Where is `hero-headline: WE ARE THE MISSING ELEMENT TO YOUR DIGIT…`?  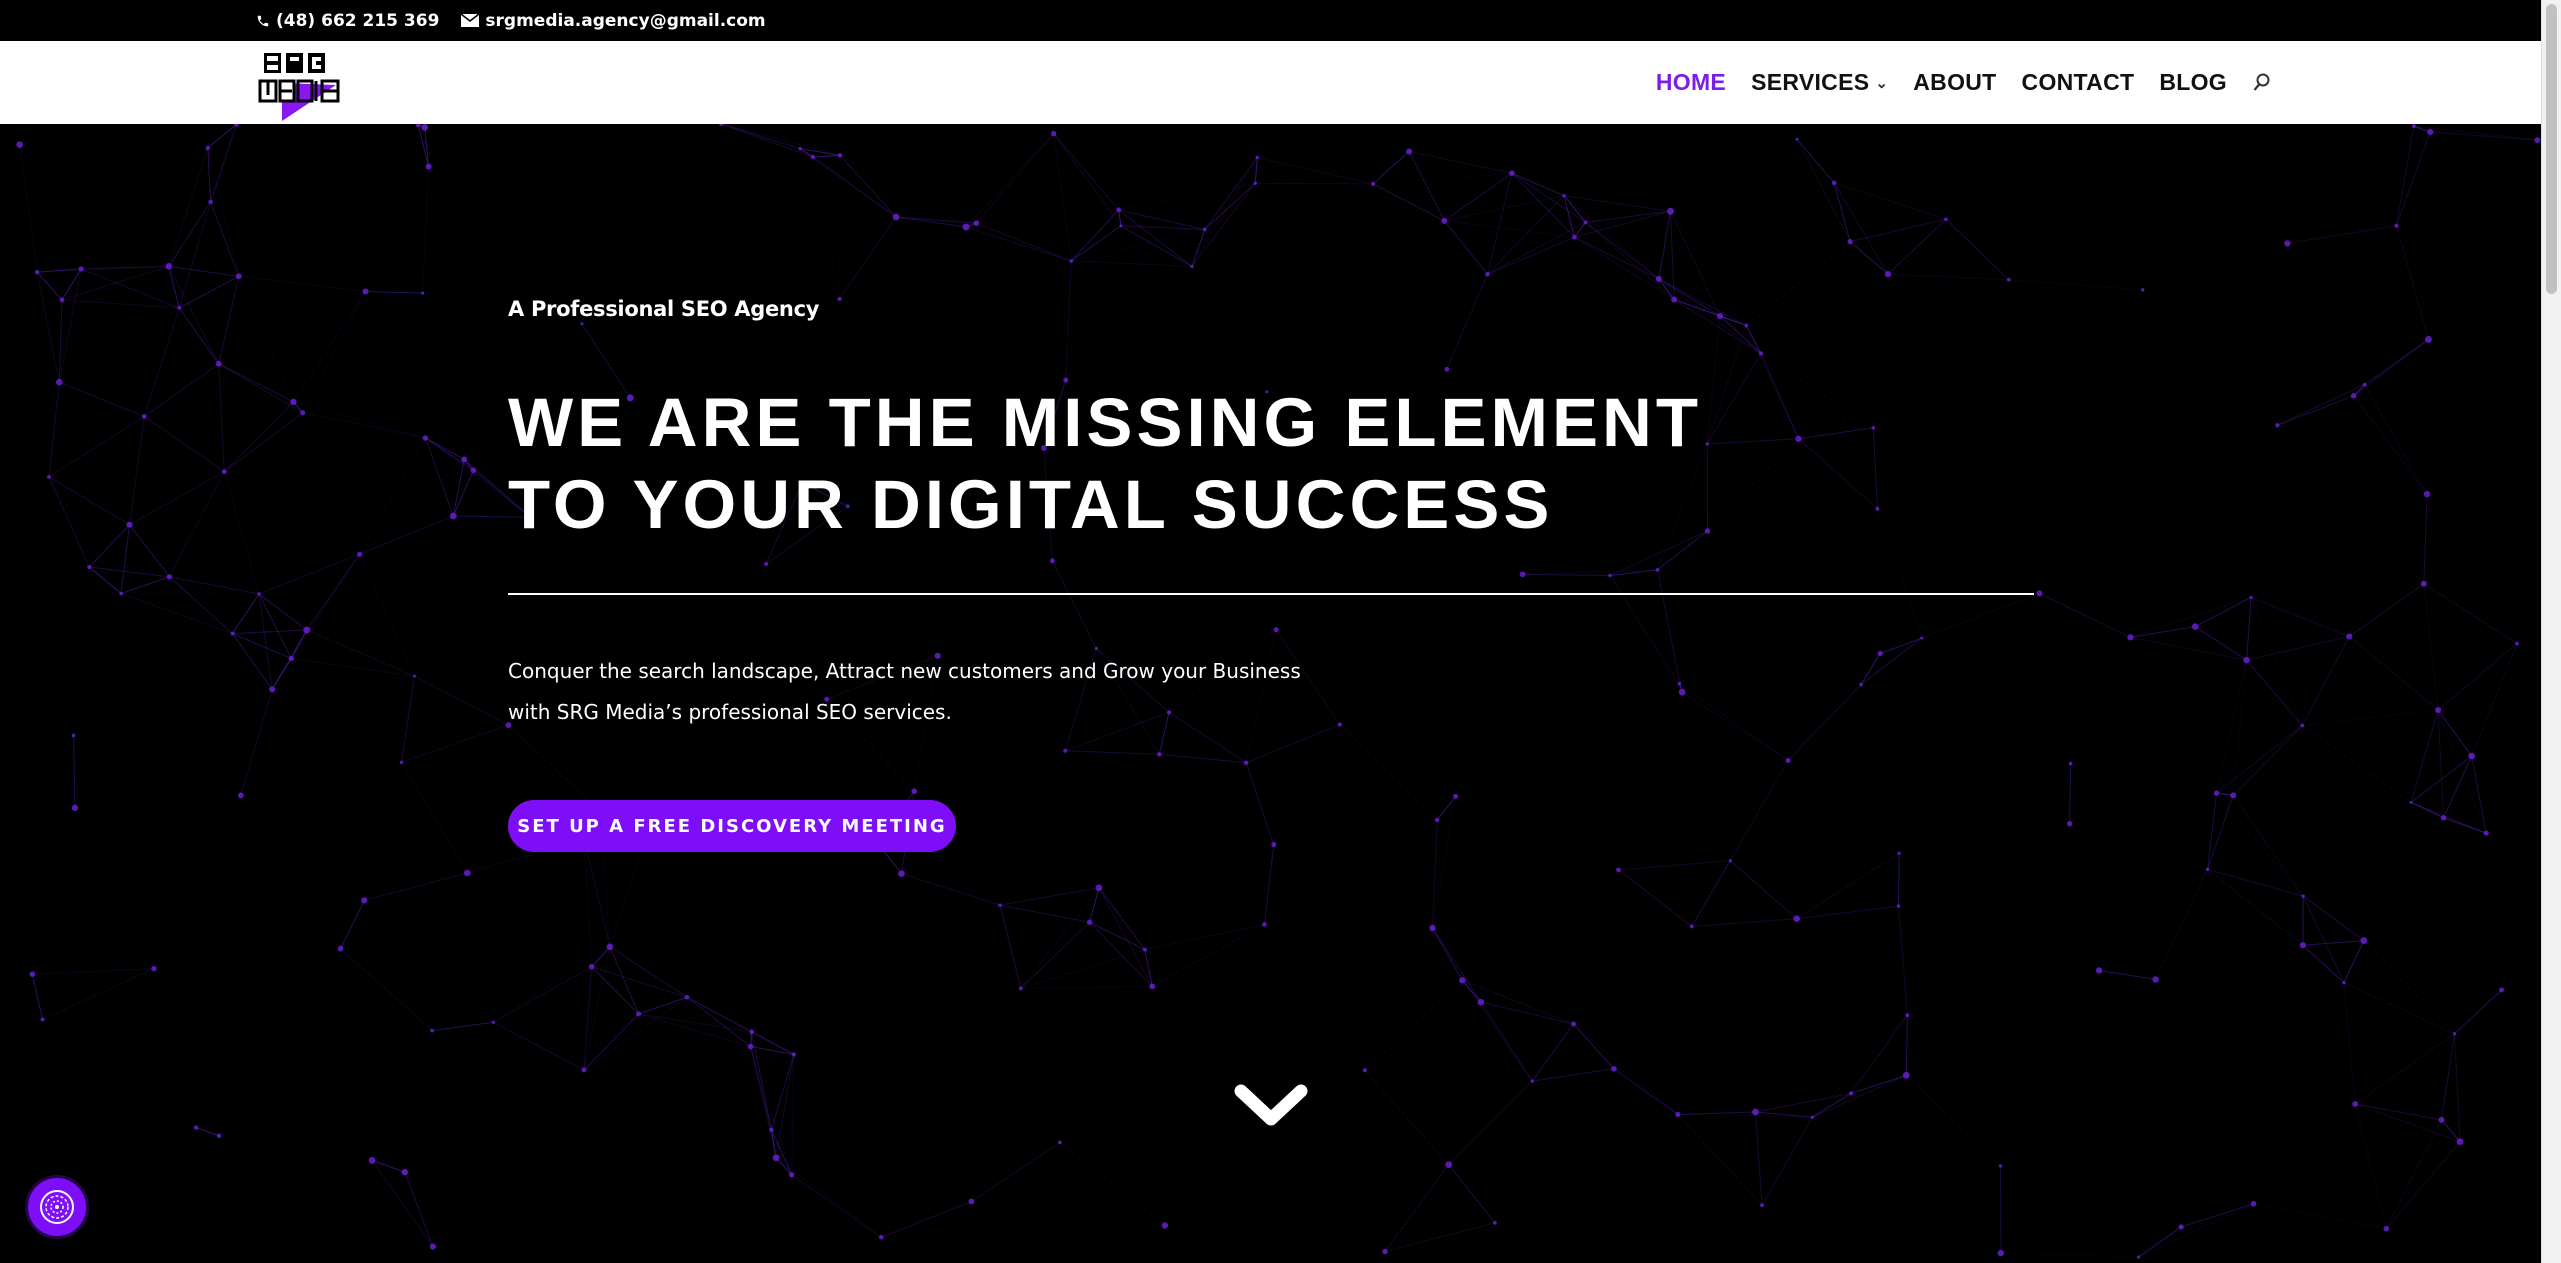 hero-headline: WE ARE THE MISSING ELEMENT TO YOUR DIGIT… is located at coordinates (1105, 464).